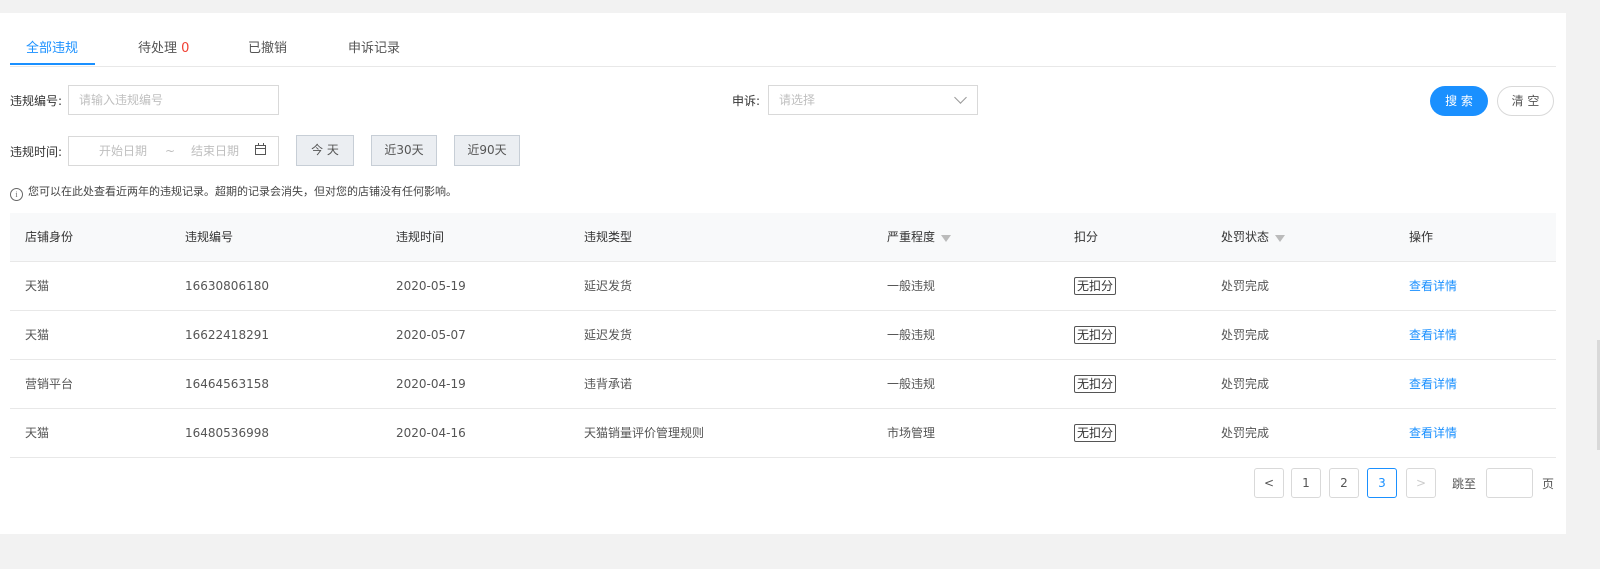  I want to click on tab-bar: 全部违规 待处理 0 已撤销 申诉记录, so click(783, 40).